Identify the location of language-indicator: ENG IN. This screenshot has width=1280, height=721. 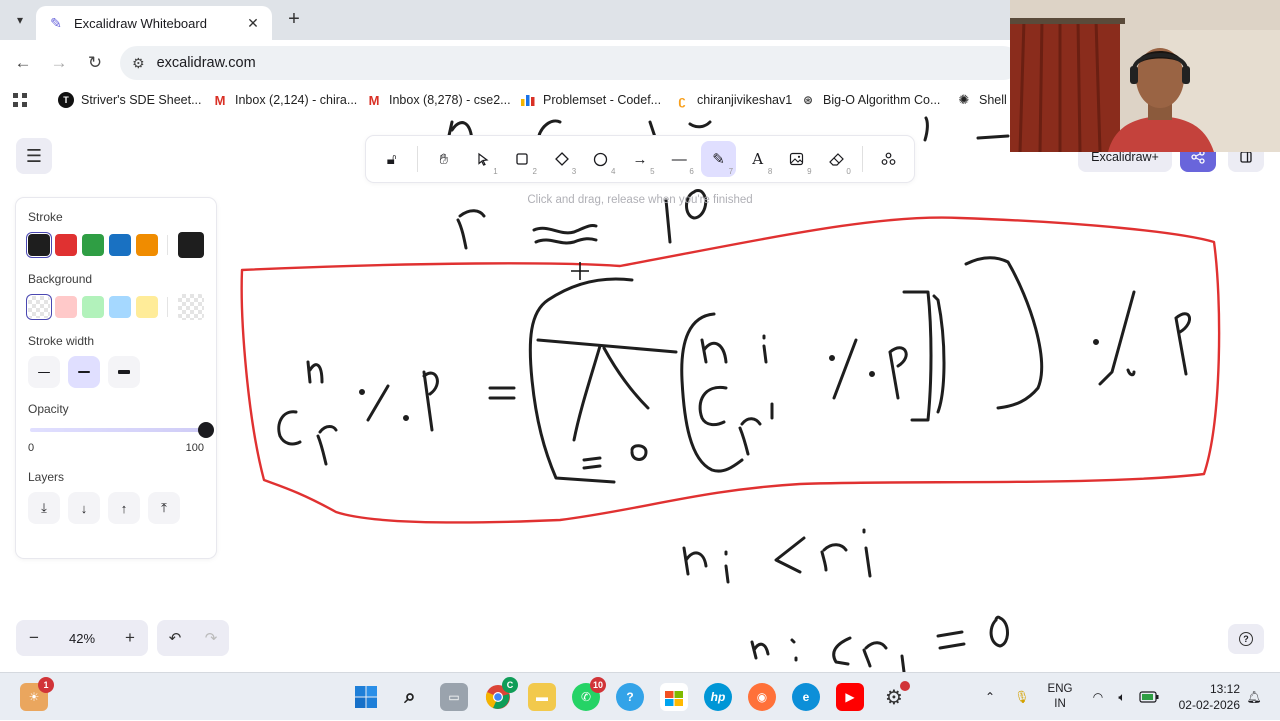
(1060, 697).